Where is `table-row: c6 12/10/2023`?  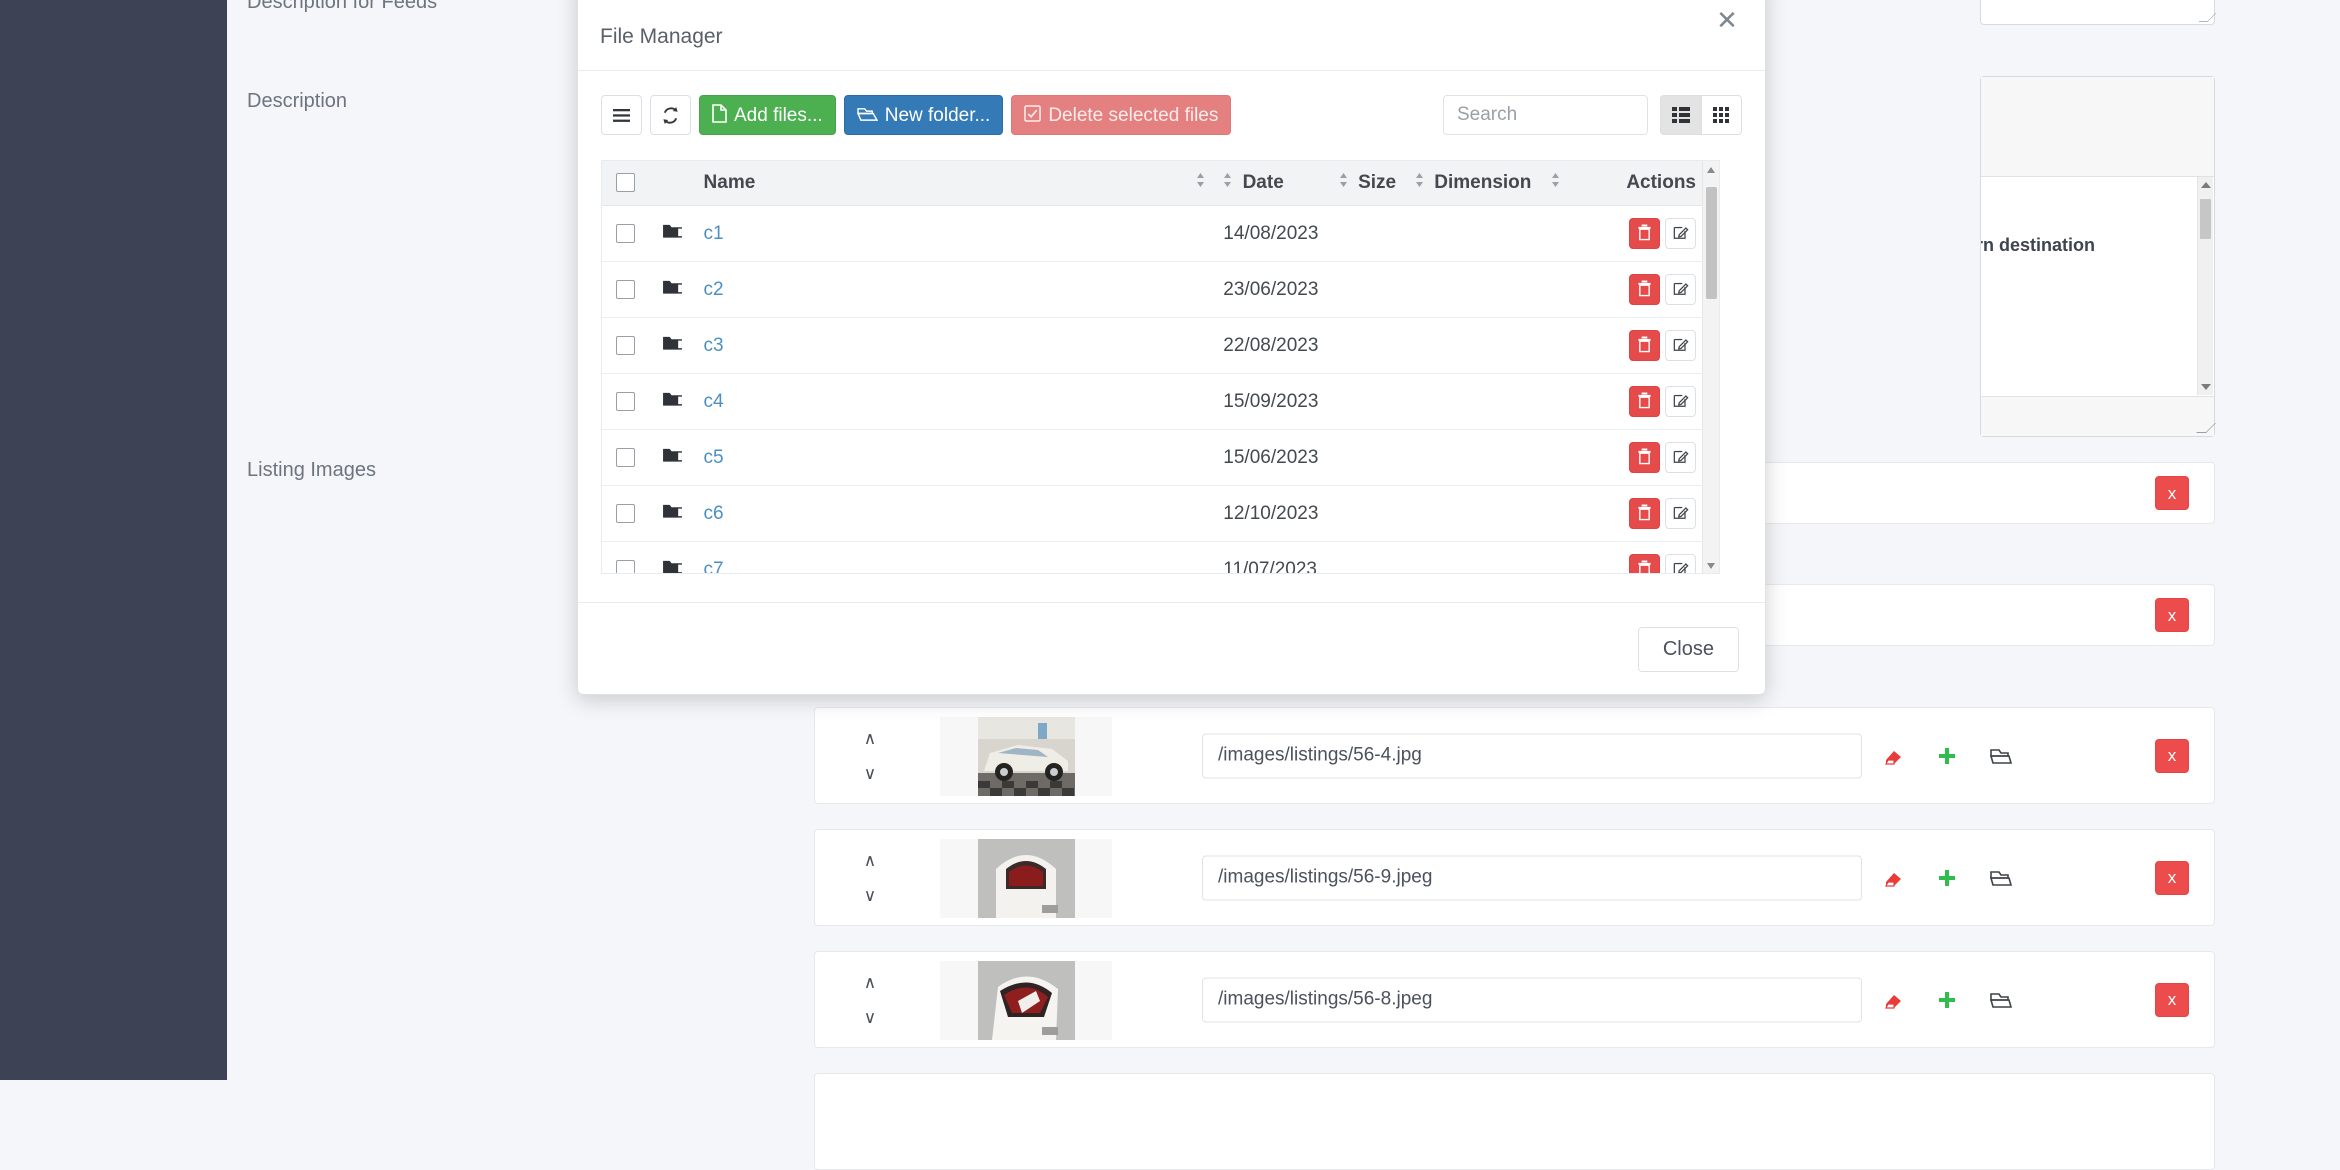 table-row: c6 12/10/2023 is located at coordinates (1153, 514).